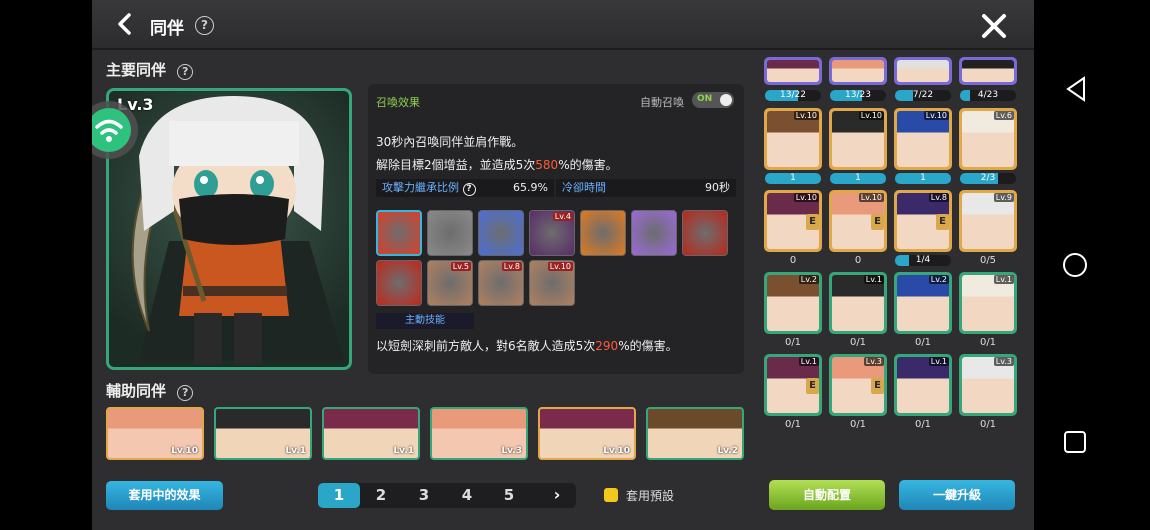 The height and width of the screenshot is (530, 1150). Describe the element at coordinates (793, 178) in the screenshot. I see `companion-progress: 1` at that location.